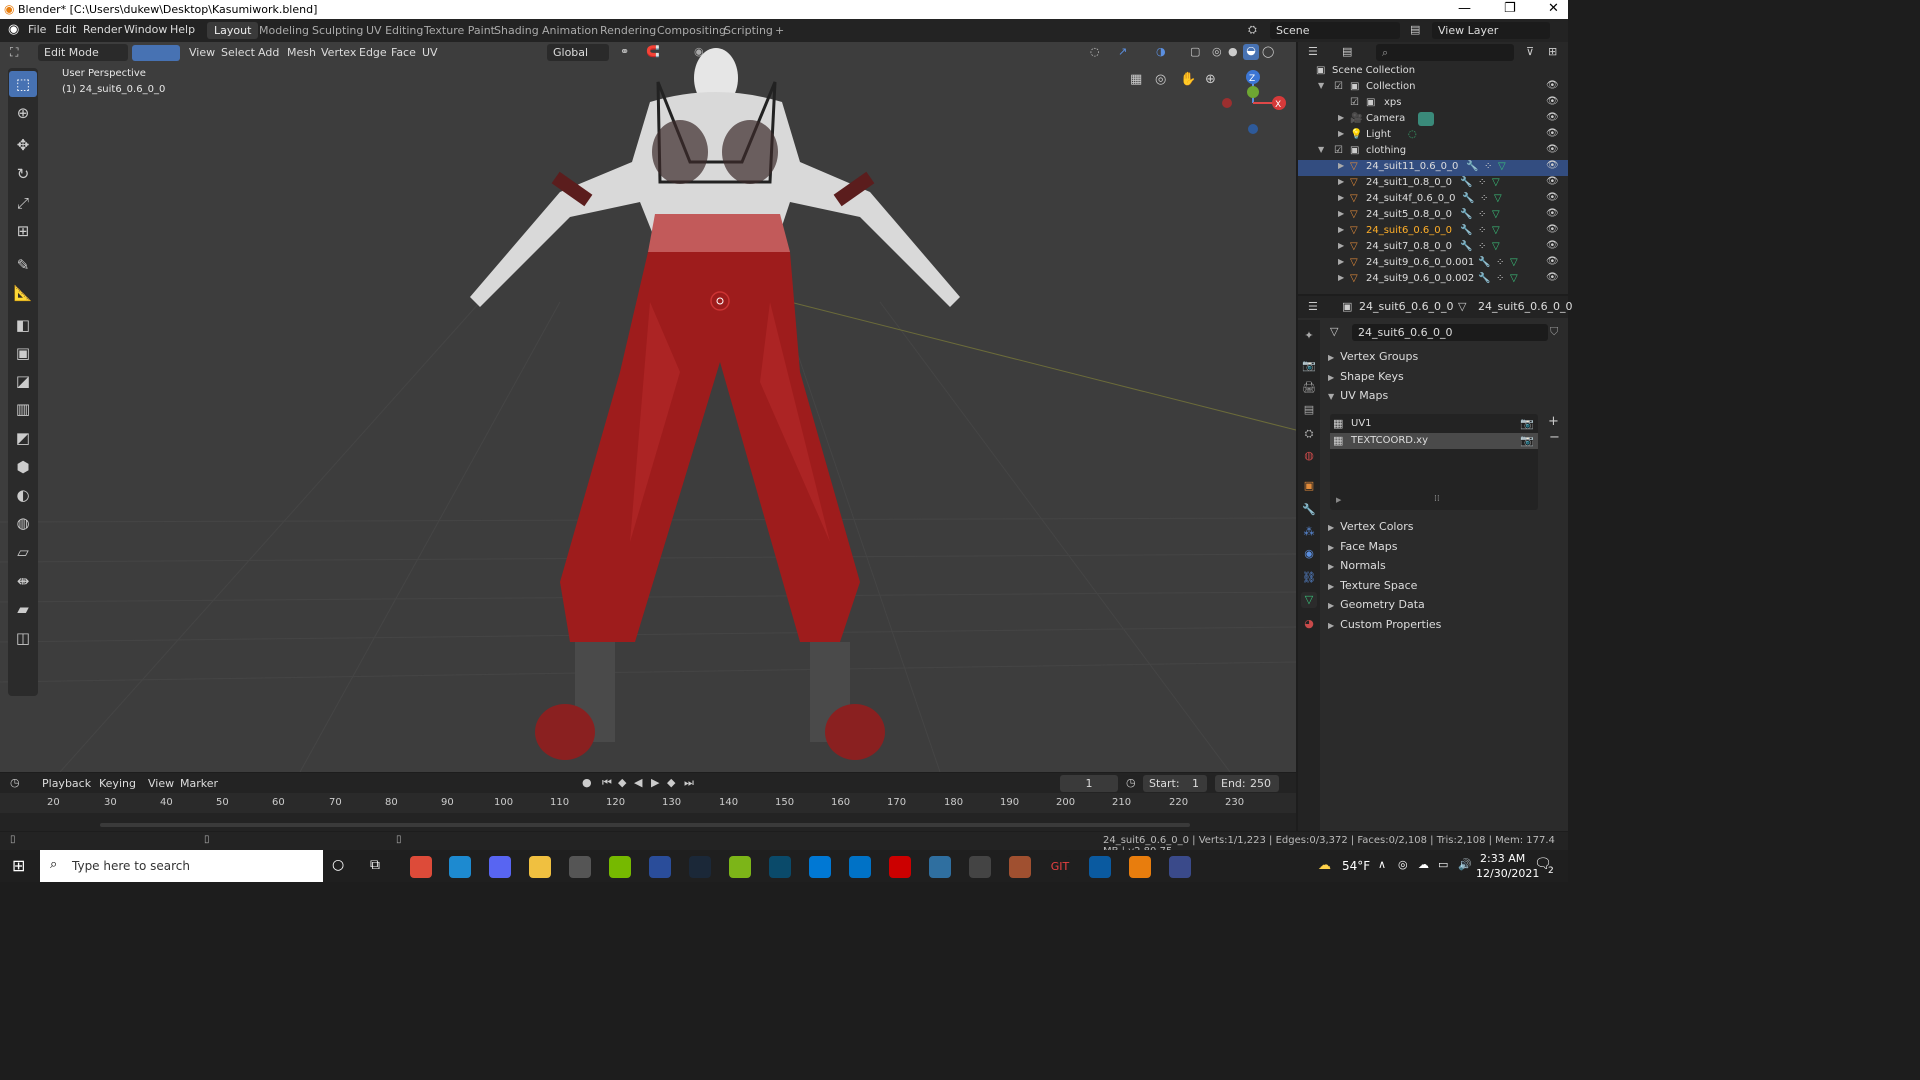 The width and height of the screenshot is (1920, 1080). What do you see at coordinates (1433, 152) in the screenshot?
I see `outliner-row: ▼ ☑ ▣ clothing 👁` at bounding box center [1433, 152].